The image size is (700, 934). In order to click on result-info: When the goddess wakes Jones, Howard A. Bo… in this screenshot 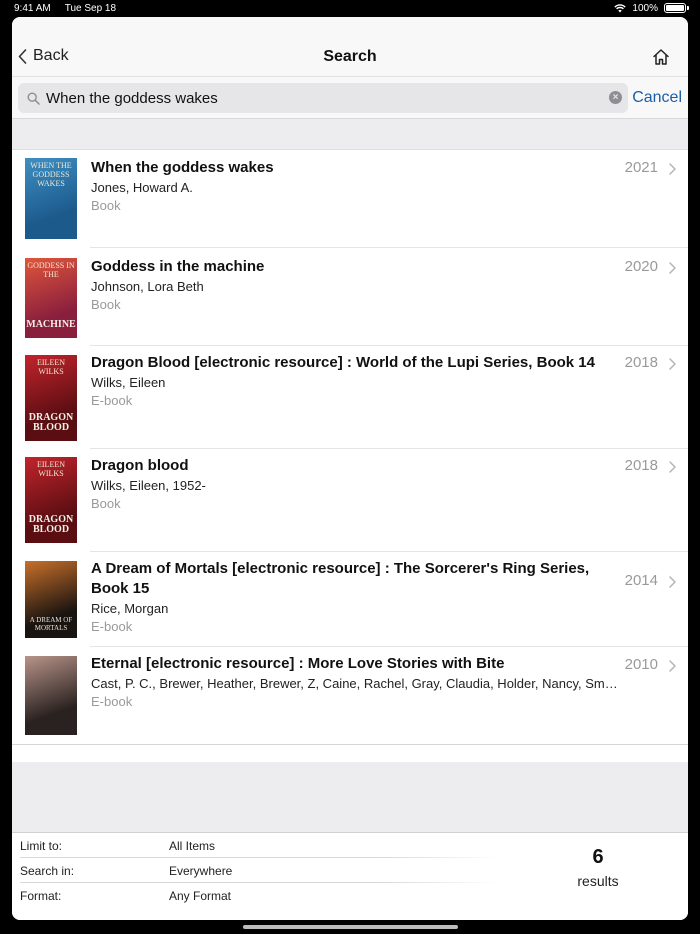, I will do `click(354, 186)`.